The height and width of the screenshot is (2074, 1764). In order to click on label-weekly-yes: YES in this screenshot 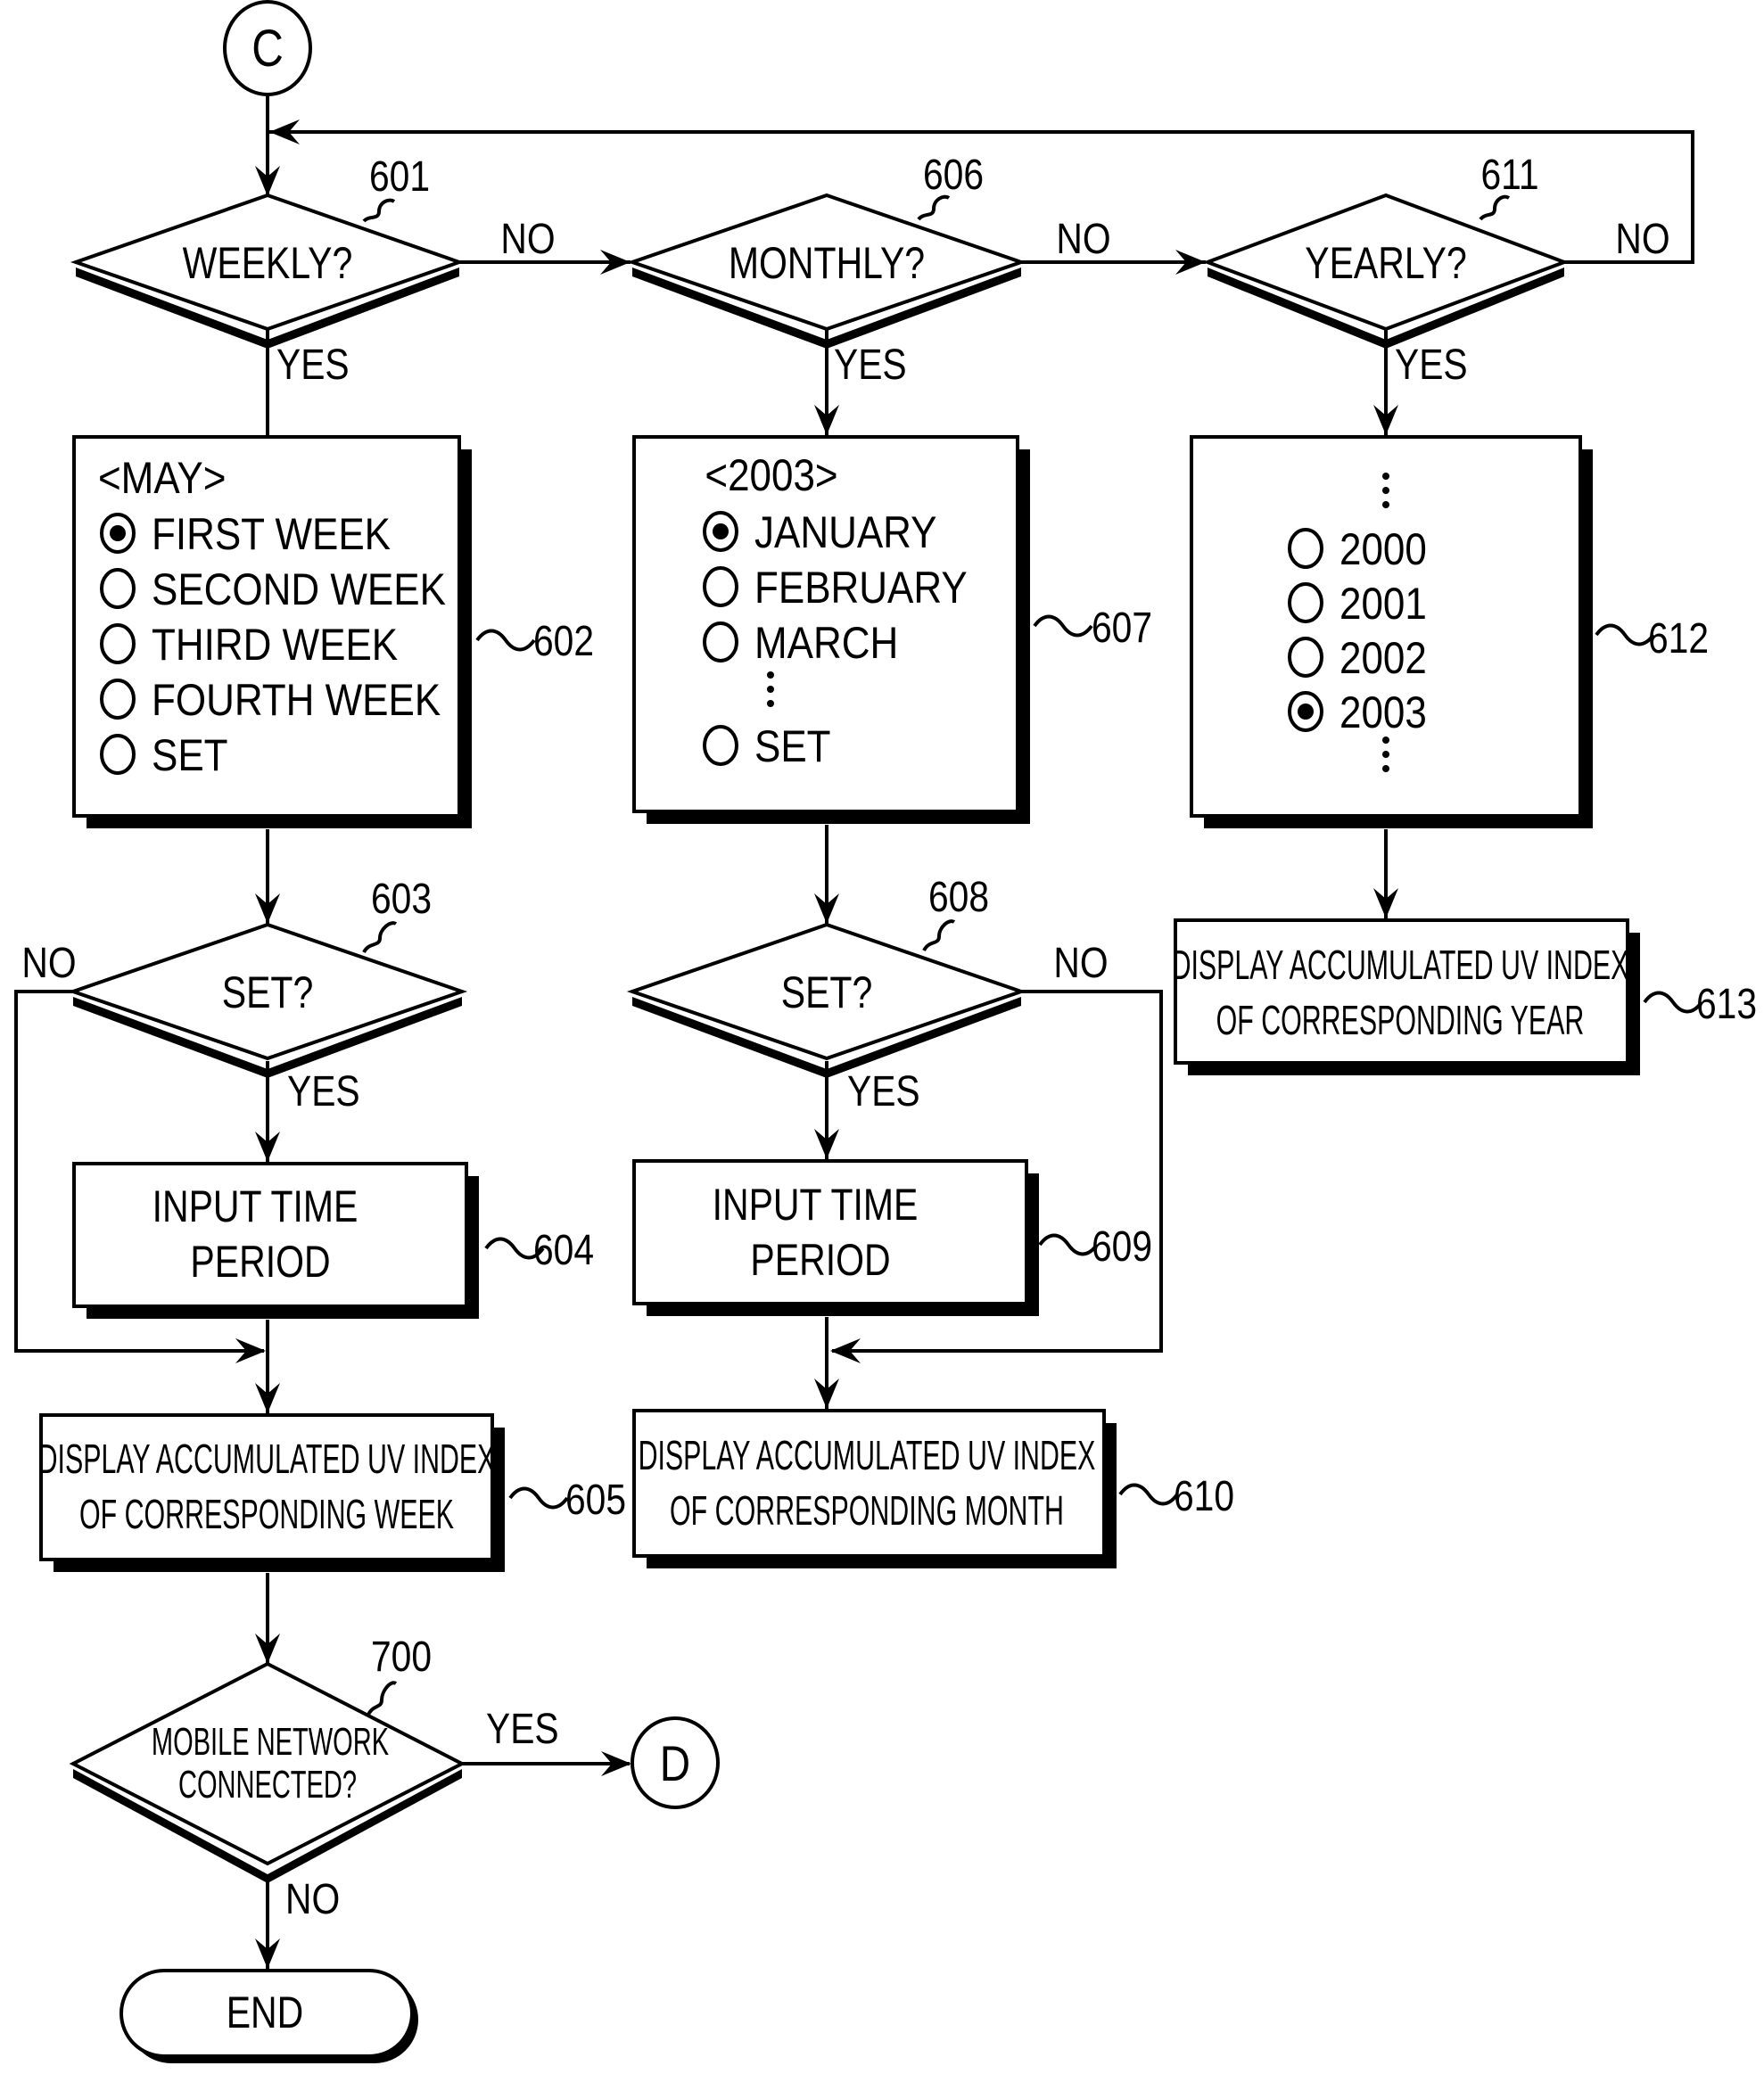, I will do `click(313, 365)`.